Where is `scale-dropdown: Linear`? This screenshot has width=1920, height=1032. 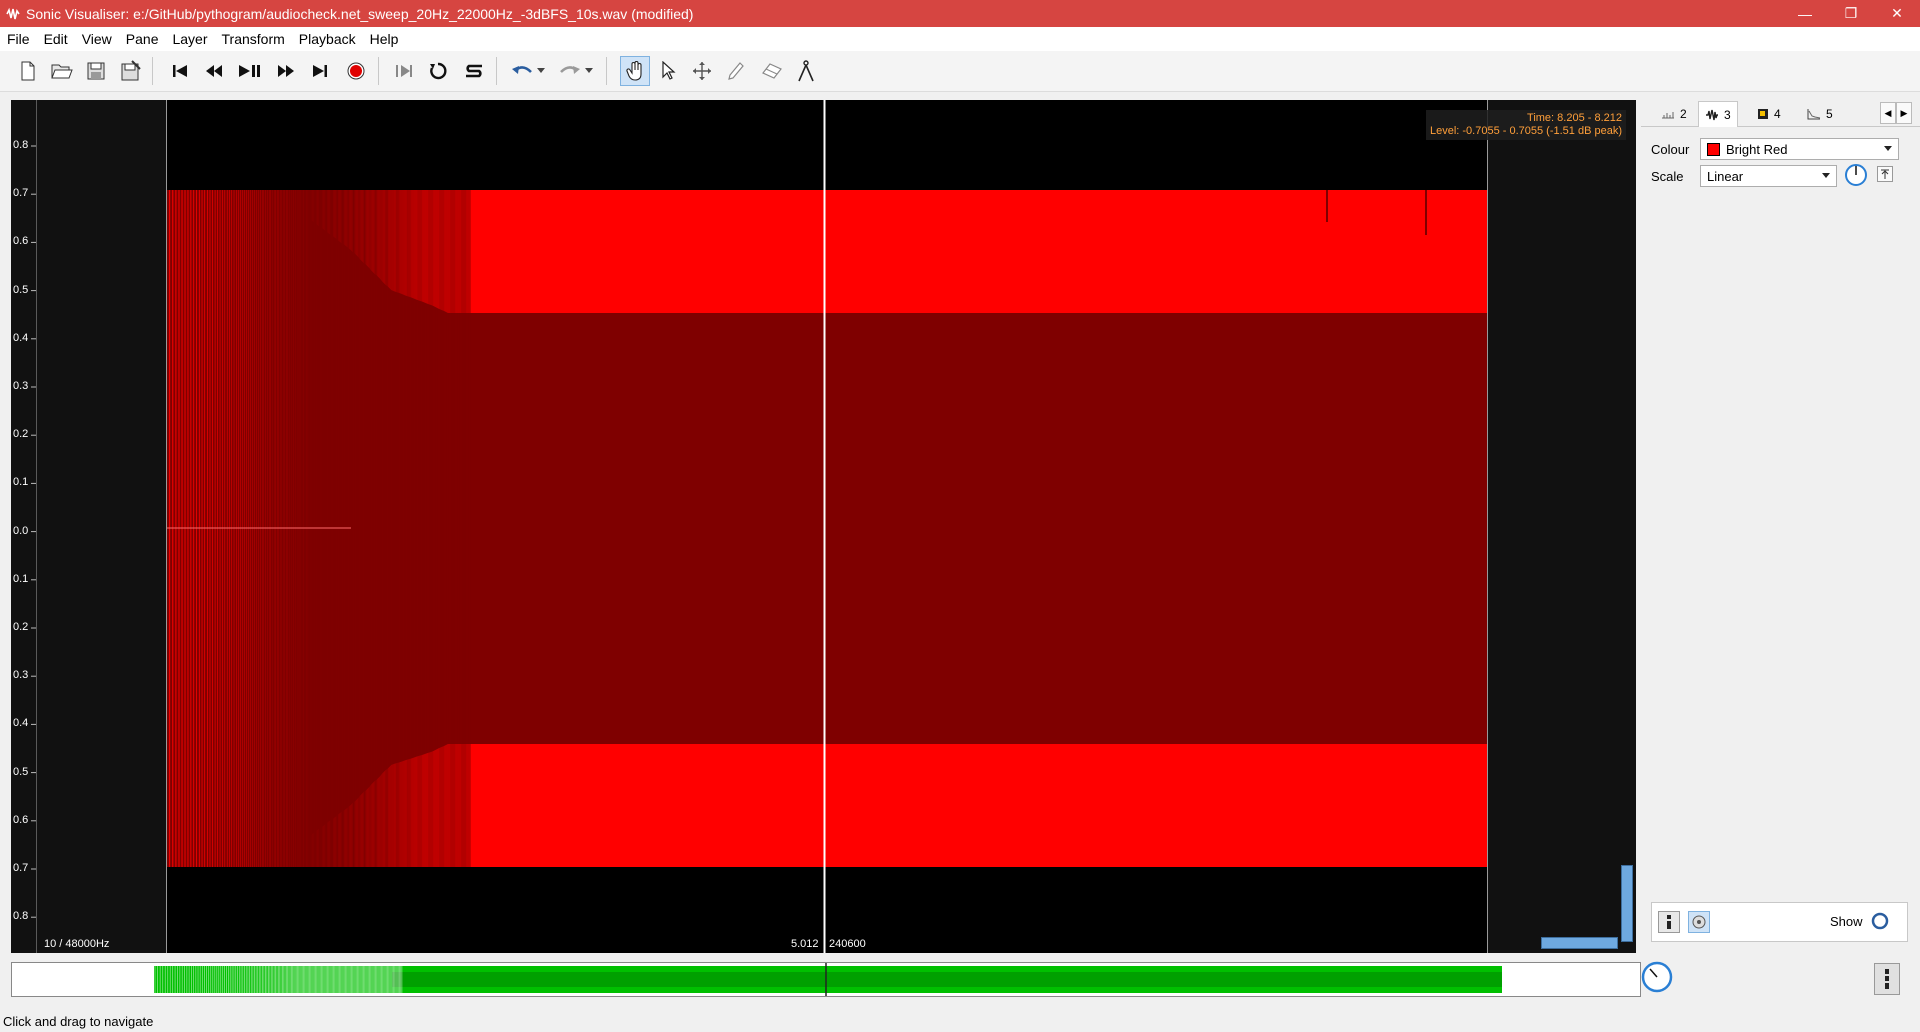 scale-dropdown: Linear is located at coordinates (1768, 176).